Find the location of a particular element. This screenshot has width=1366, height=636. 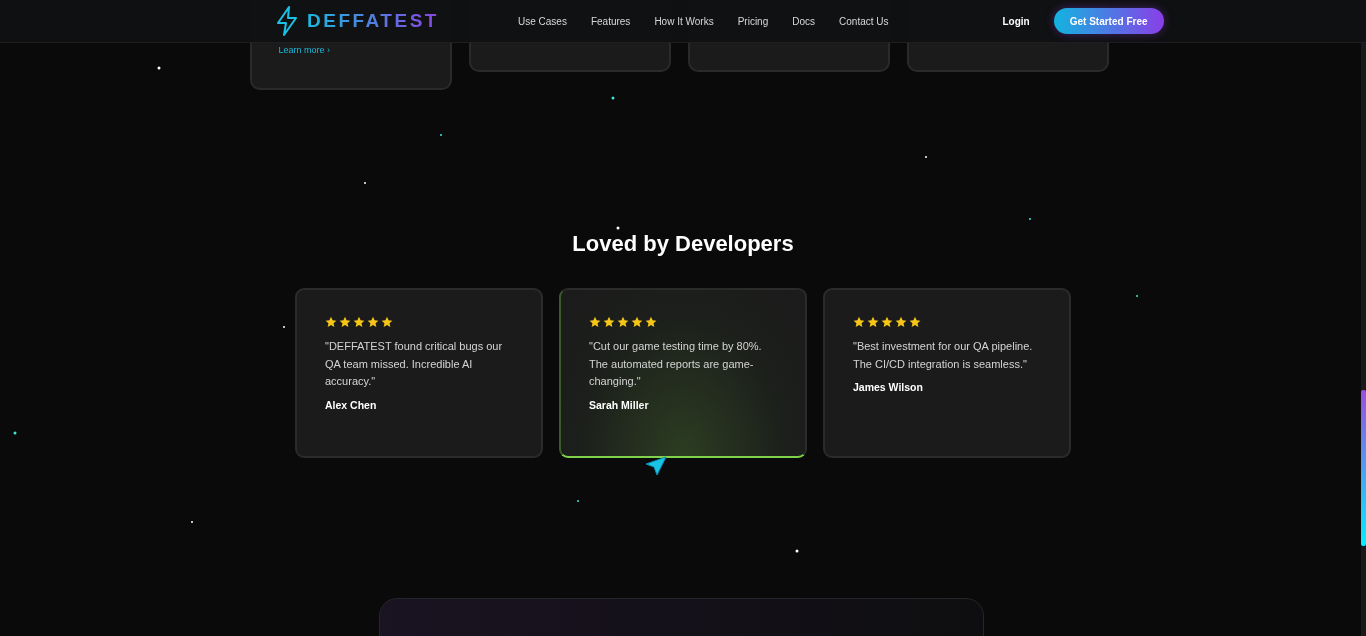

lightning-icon is located at coordinates (287, 21).